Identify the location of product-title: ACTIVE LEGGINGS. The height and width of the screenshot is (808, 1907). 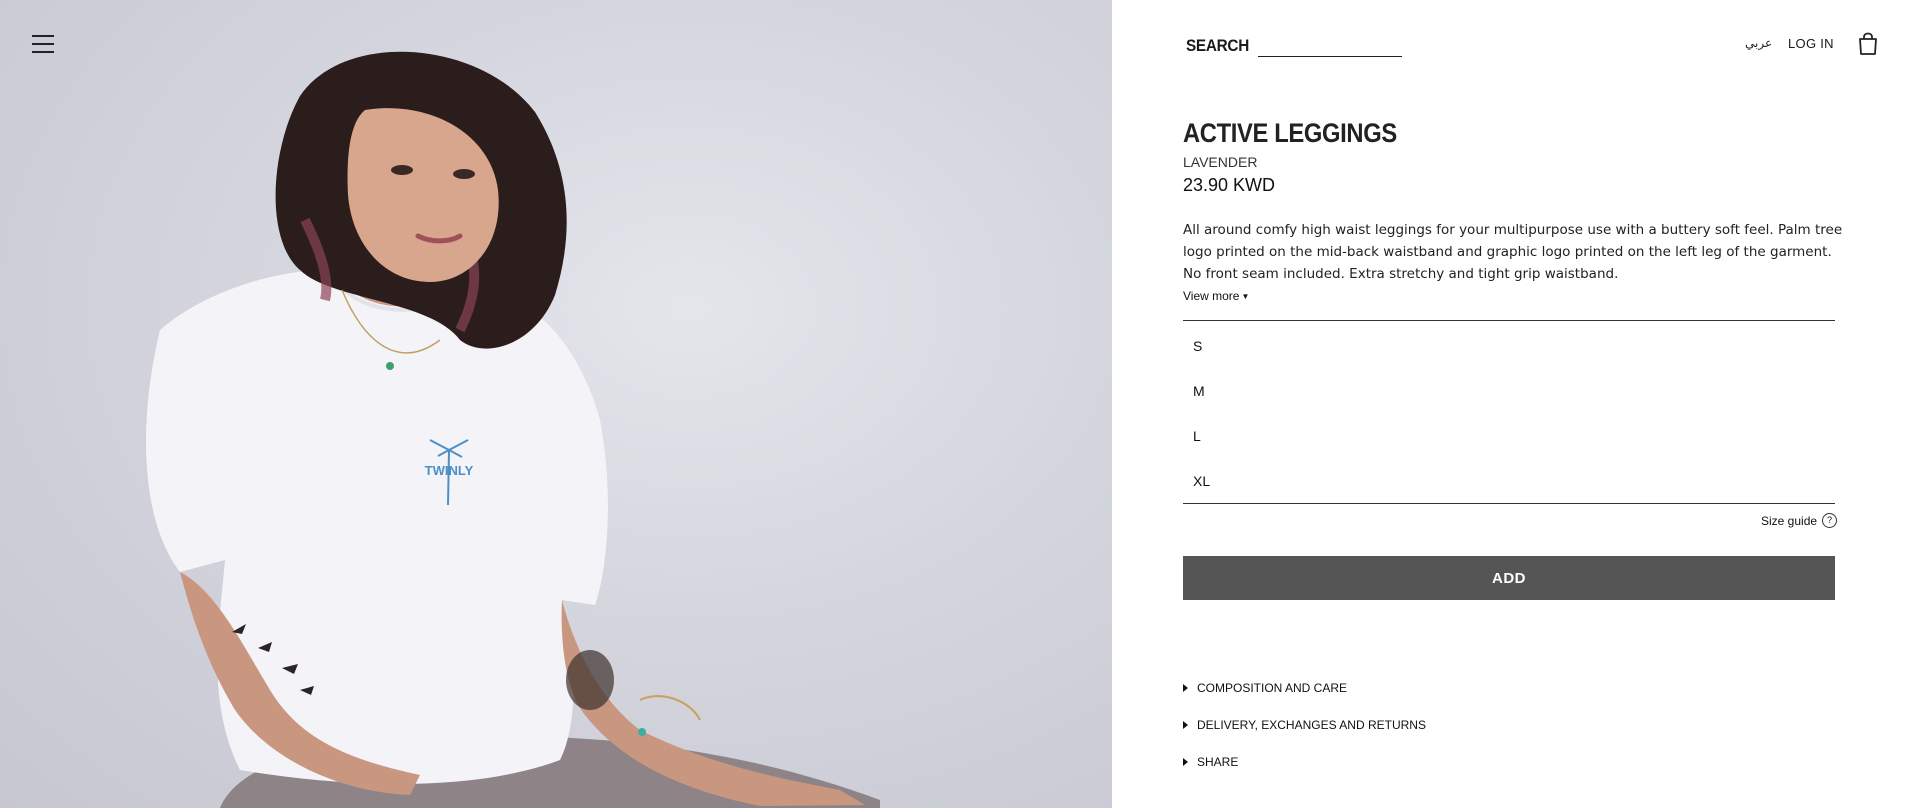
(1290, 133).